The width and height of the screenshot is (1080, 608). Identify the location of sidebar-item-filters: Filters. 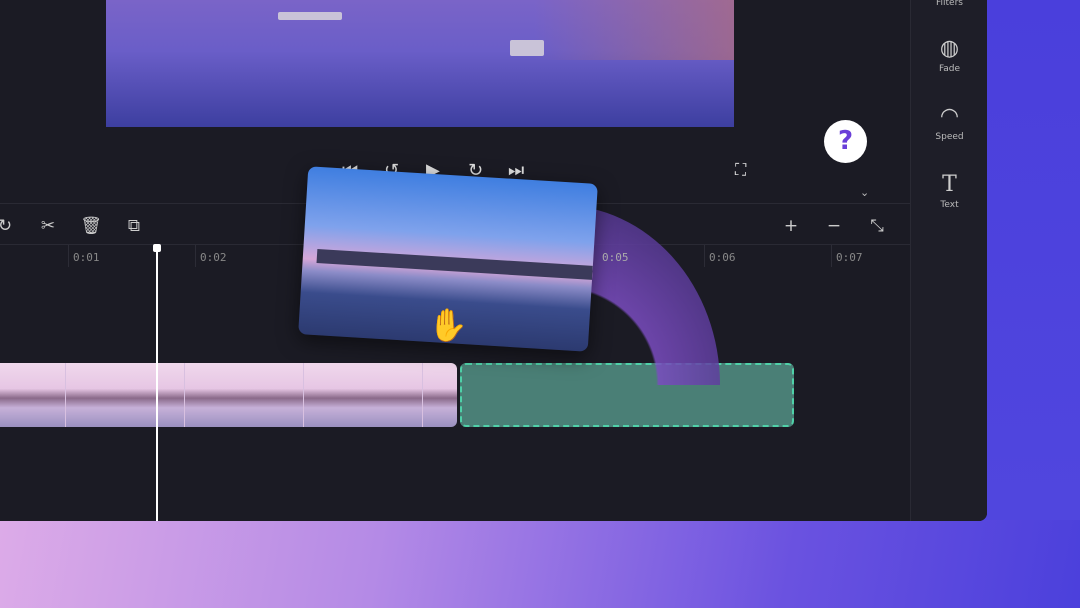
(949, 4).